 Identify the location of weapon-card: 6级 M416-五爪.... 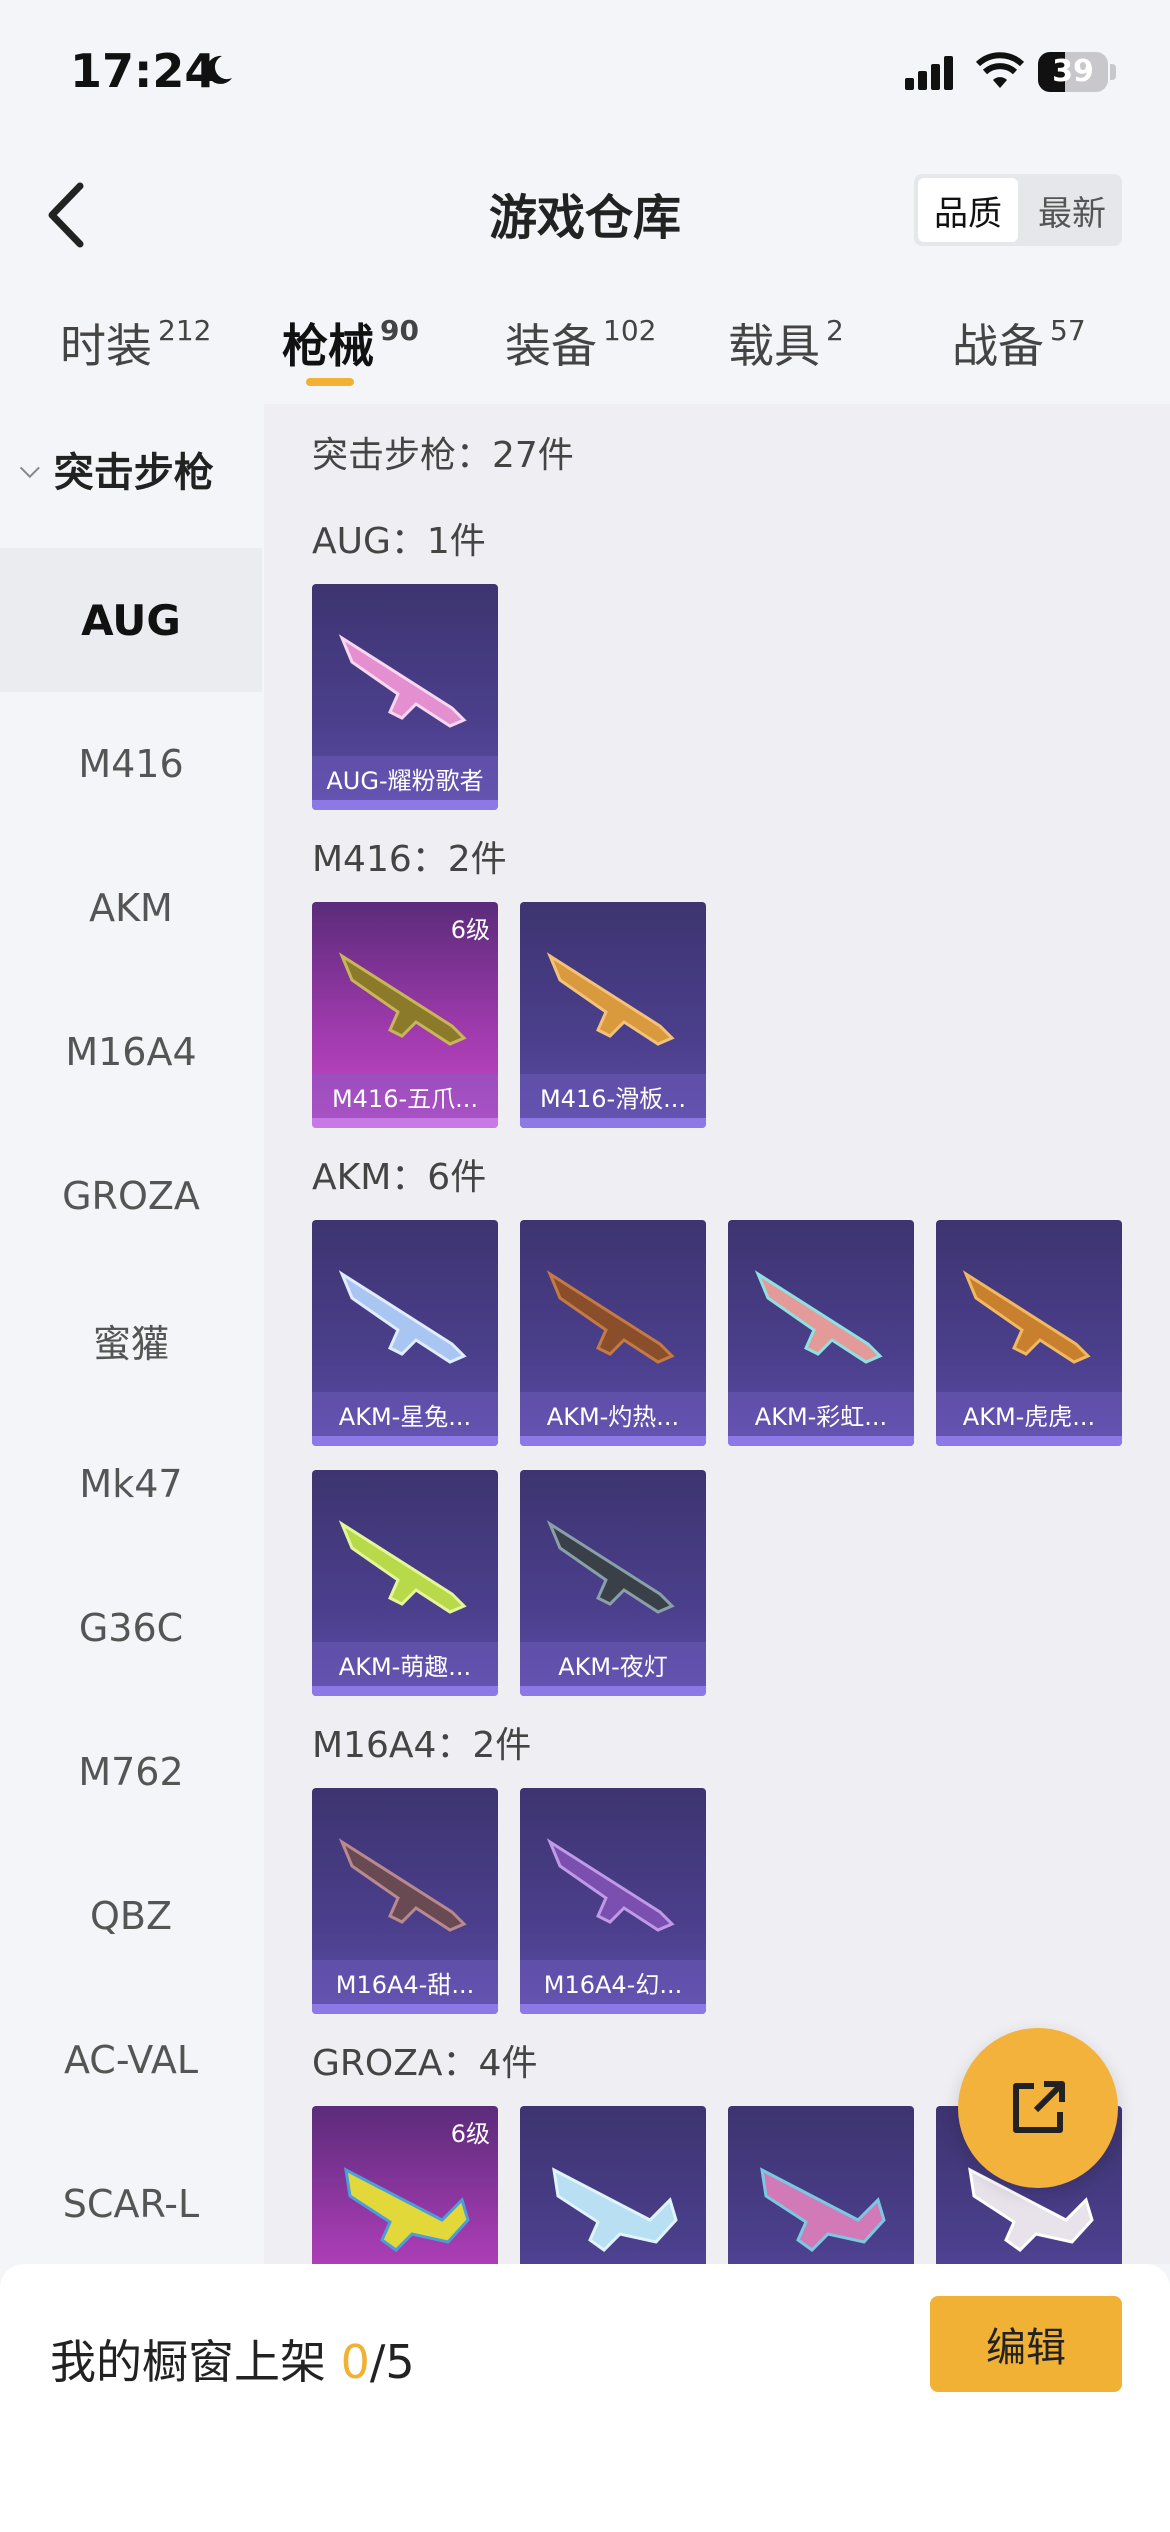
(405, 1015).